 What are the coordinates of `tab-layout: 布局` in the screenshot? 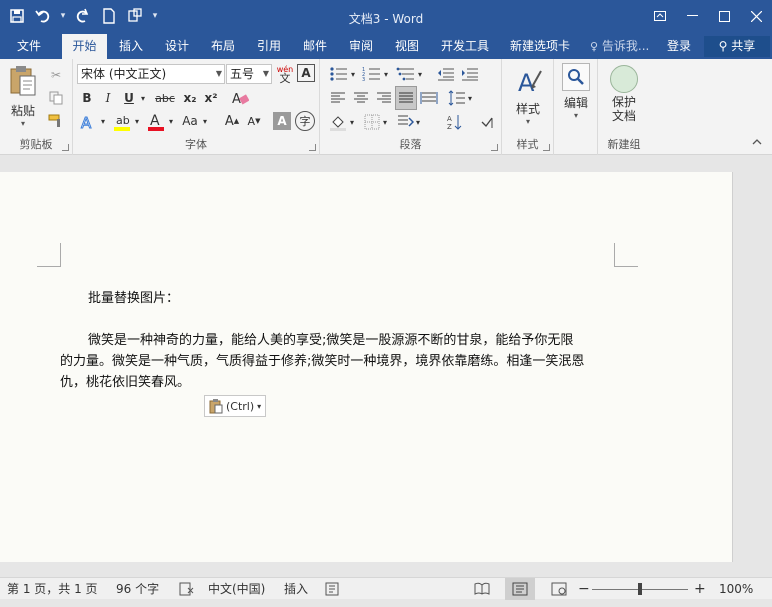 It's located at (223, 46).